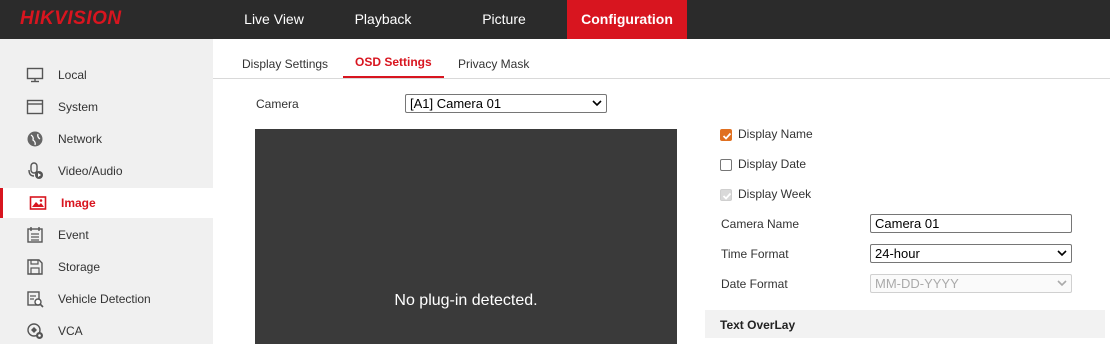  I want to click on sidebar-item-system: System, so click(106, 107).